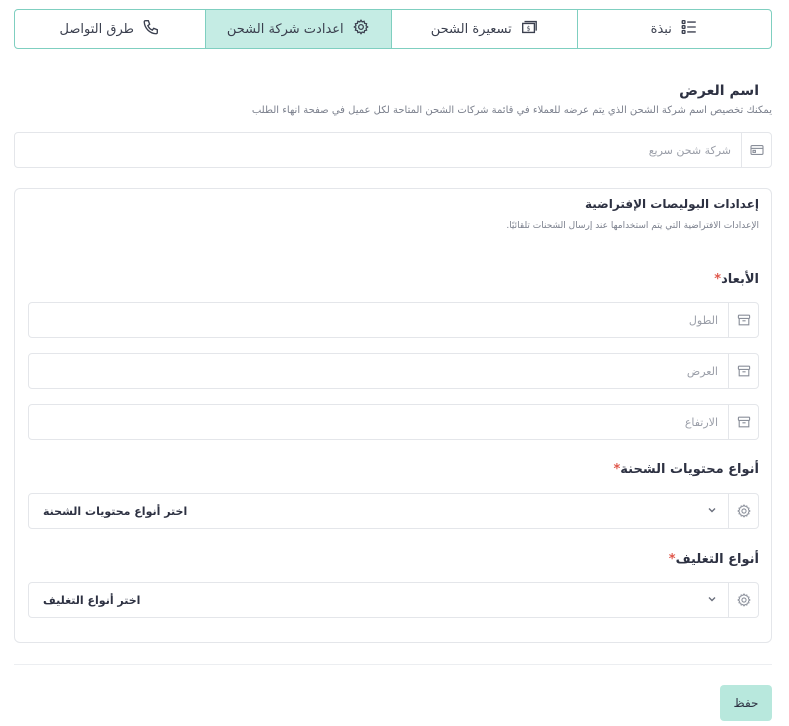 The image size is (789, 726). Describe the element at coordinates (378, 320) in the screenshot. I see `length-input` at that location.